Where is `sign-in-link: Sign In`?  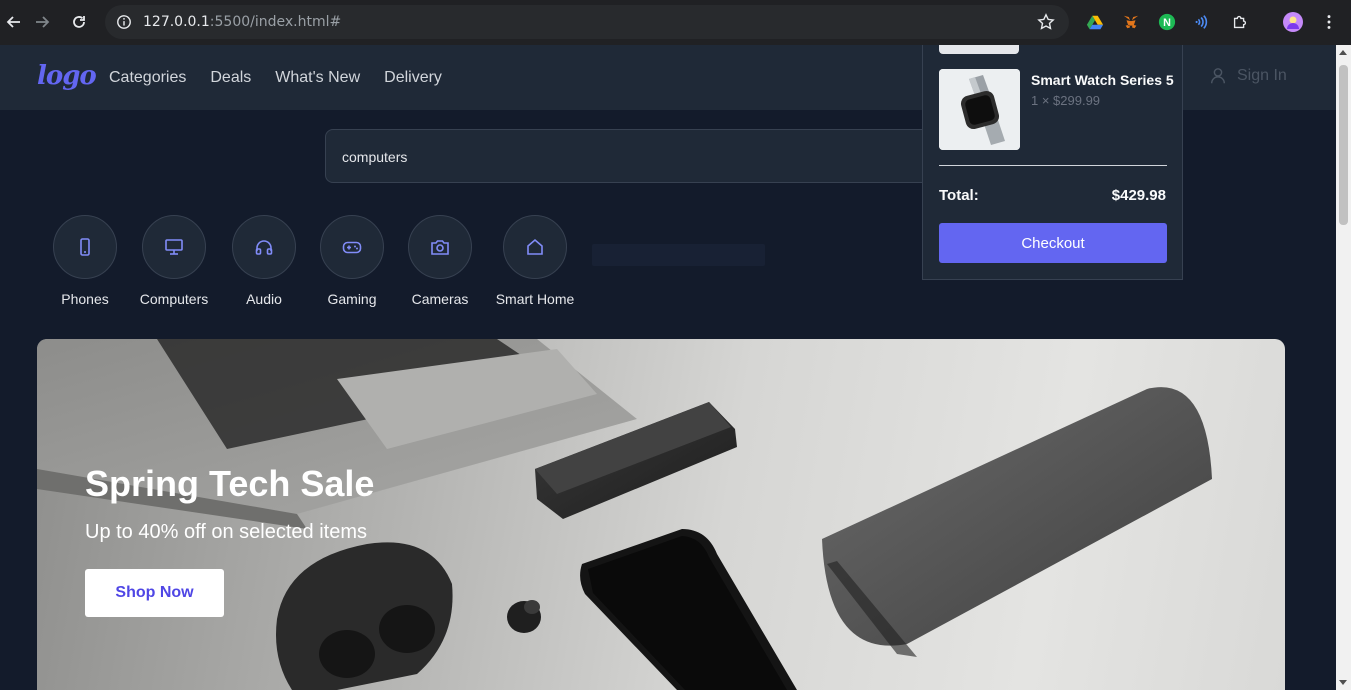
sign-in-link: Sign In is located at coordinates (1248, 76).